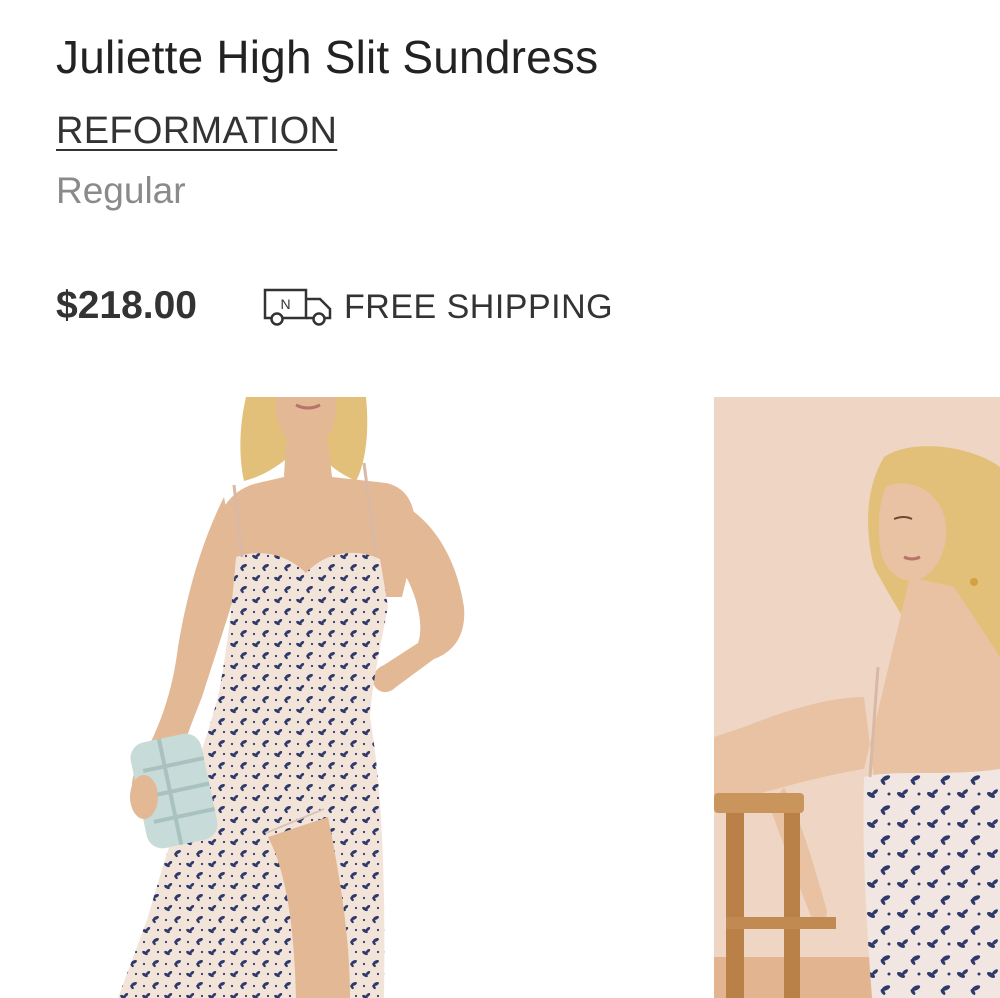 The height and width of the screenshot is (998, 1000). Describe the element at coordinates (297, 307) in the screenshot. I see `delivery-truck-icon: N` at that location.